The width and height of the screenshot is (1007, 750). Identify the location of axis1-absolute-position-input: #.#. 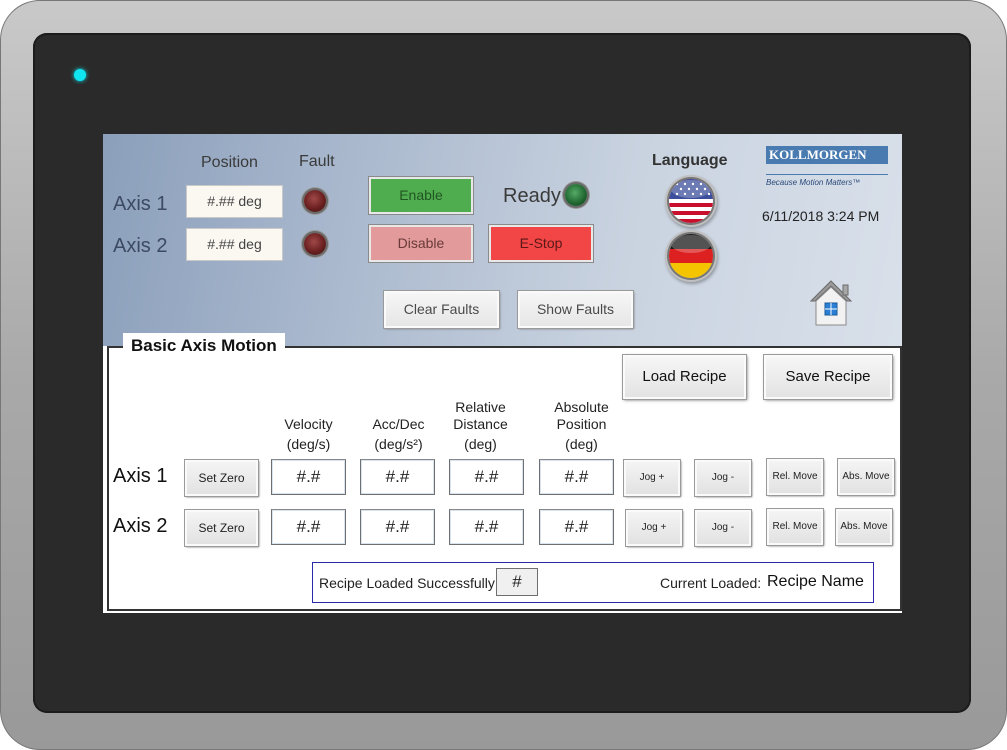
(576, 477).